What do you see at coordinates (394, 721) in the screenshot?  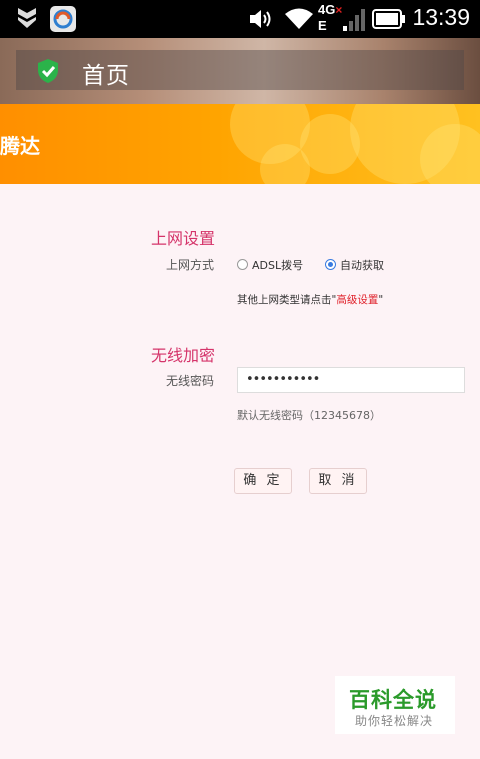 I see `watermark-subtitle: 助你轻松解决` at bounding box center [394, 721].